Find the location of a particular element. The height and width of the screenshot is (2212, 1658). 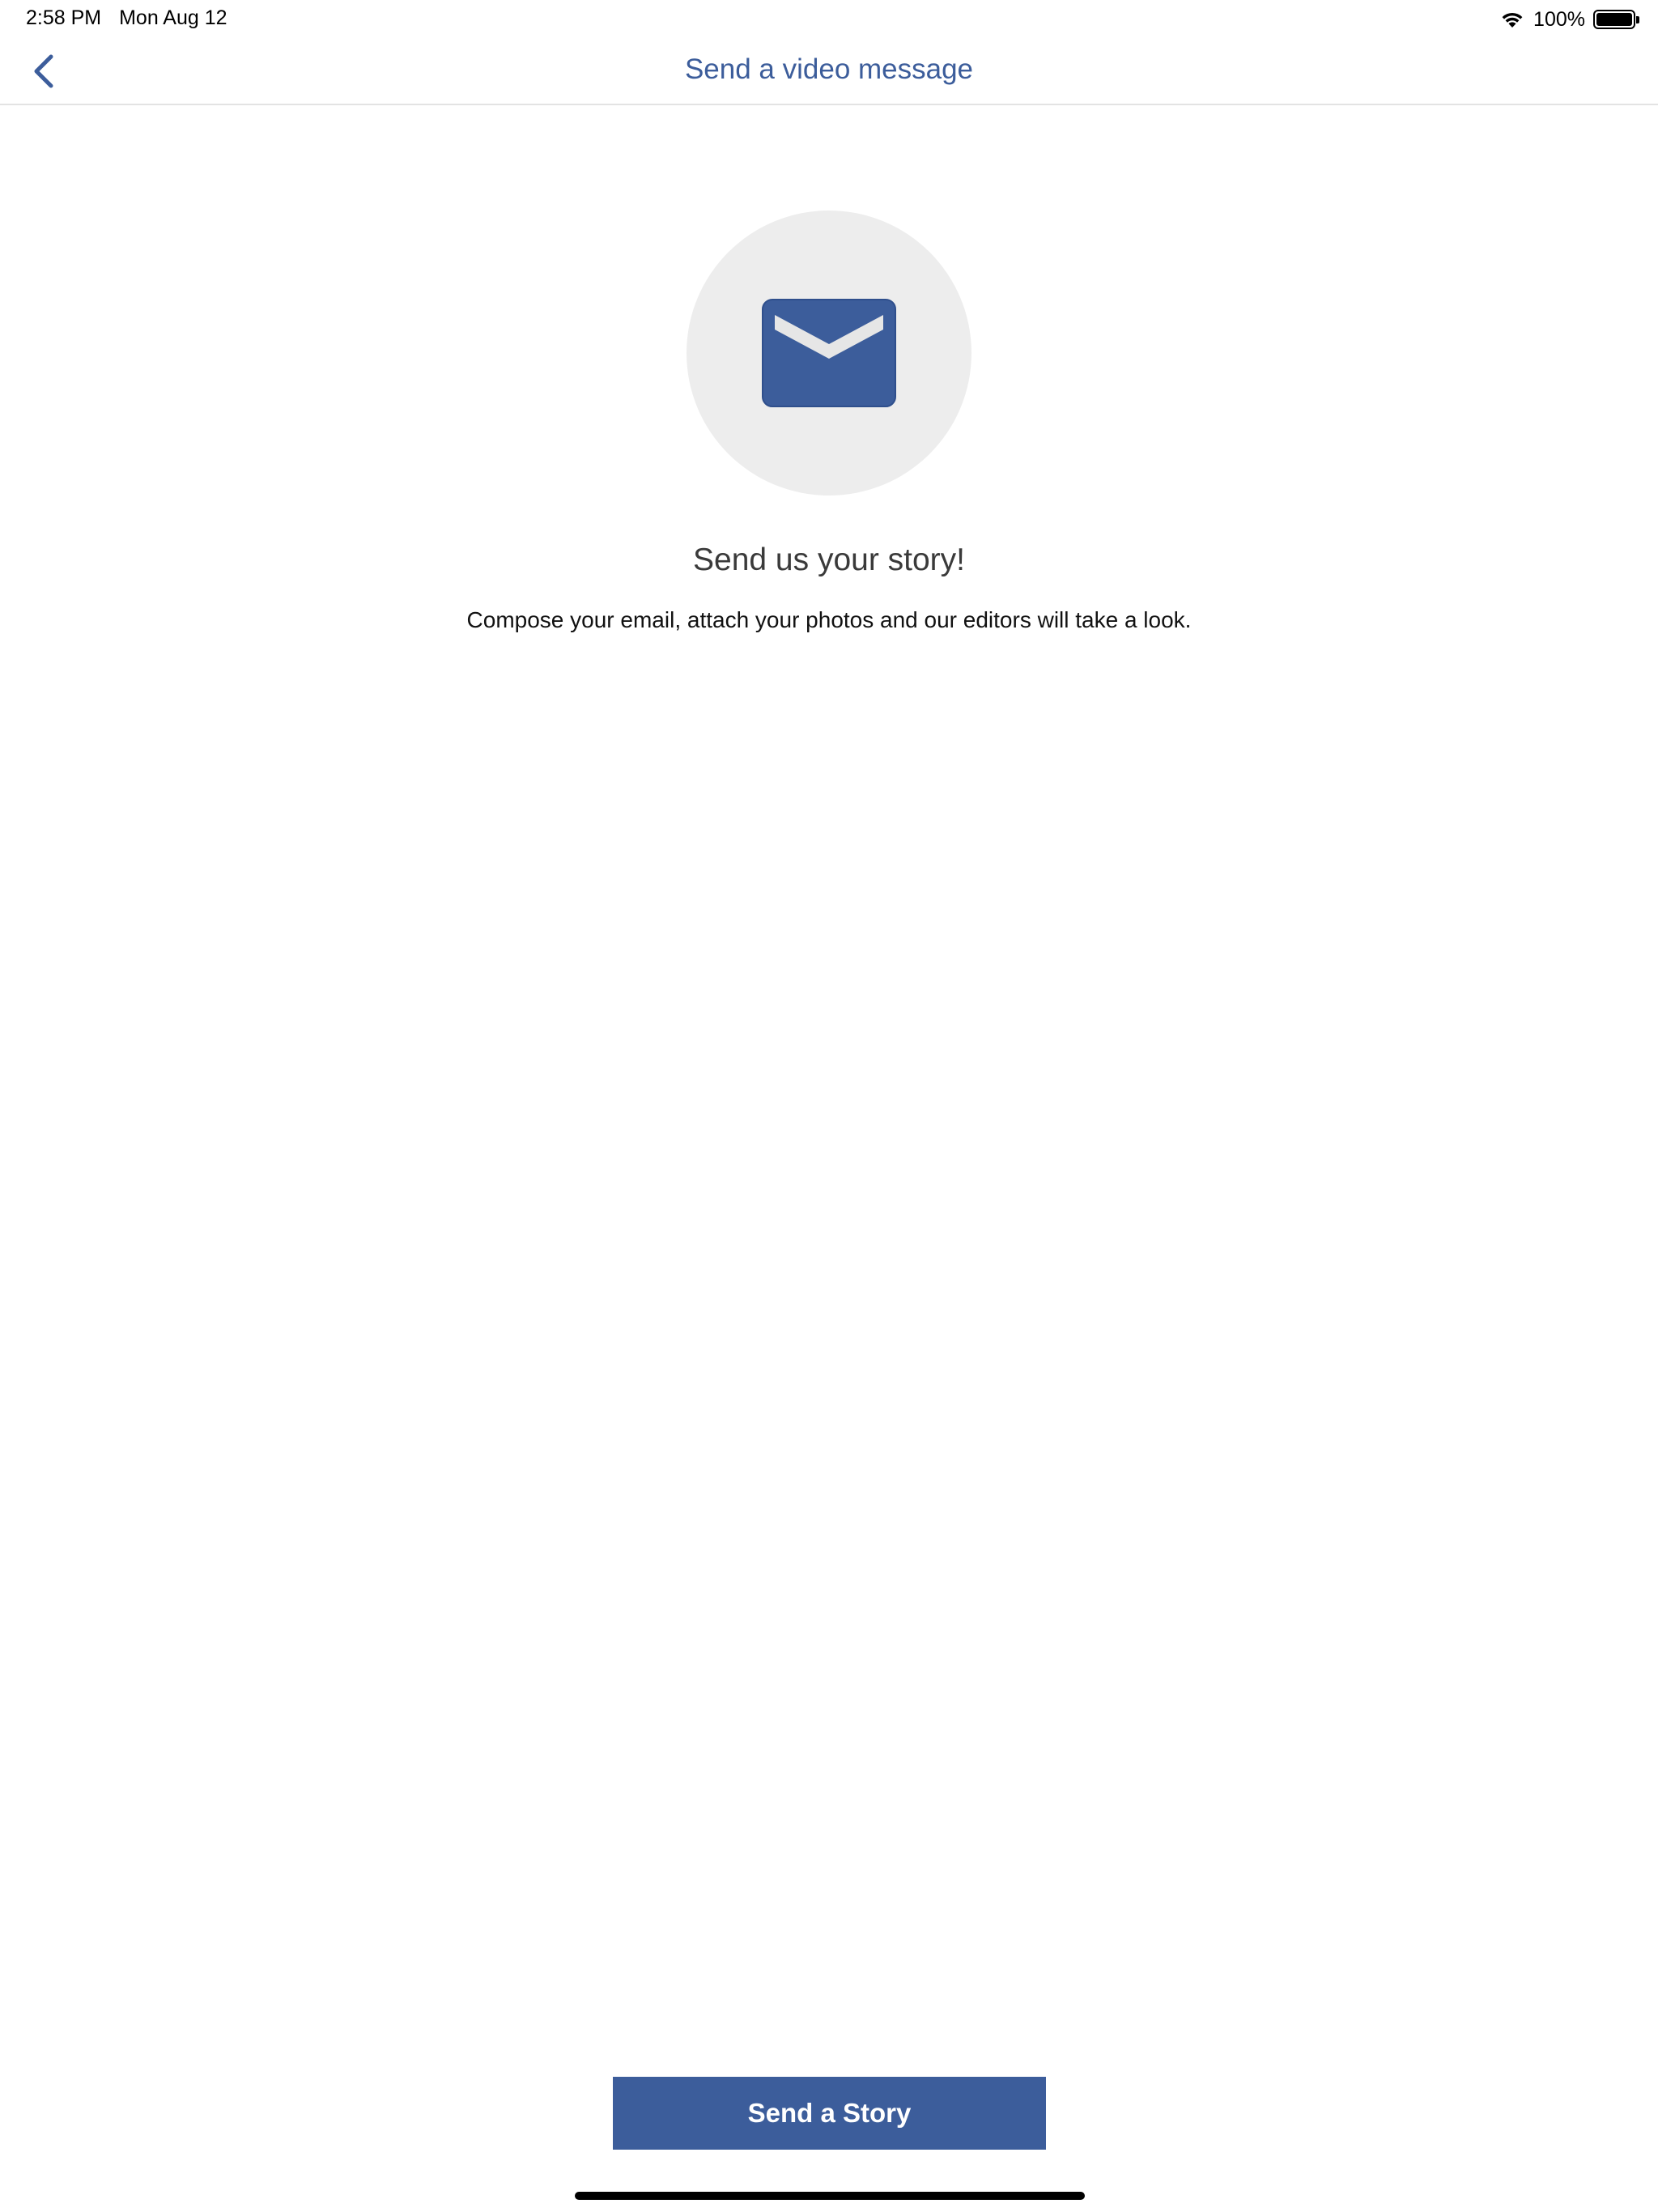

battery-fill is located at coordinates (1614, 19).